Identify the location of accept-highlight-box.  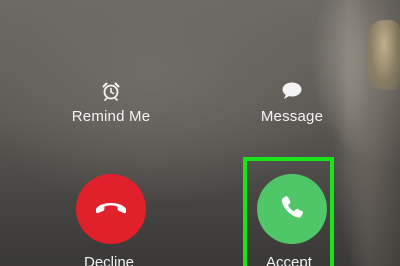
(288, 211).